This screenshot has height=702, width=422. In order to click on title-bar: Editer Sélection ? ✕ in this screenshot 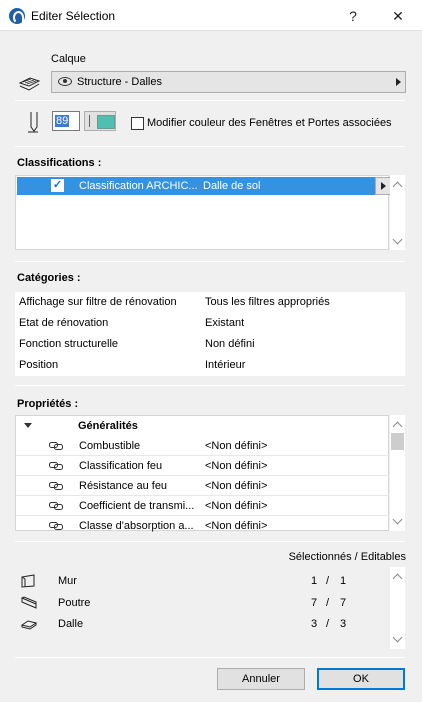, I will do `click(211, 15)`.